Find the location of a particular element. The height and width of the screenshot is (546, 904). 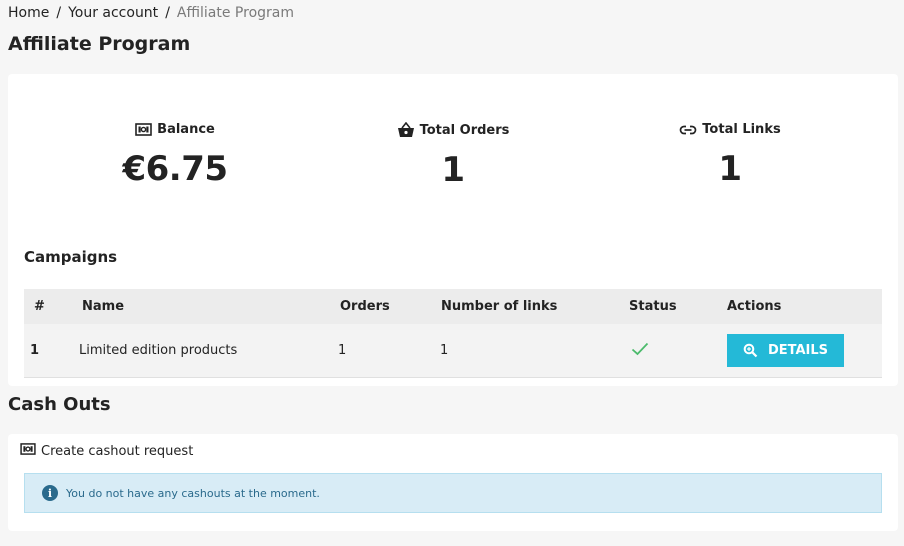

details-button-label: DETAILS is located at coordinates (798, 350).